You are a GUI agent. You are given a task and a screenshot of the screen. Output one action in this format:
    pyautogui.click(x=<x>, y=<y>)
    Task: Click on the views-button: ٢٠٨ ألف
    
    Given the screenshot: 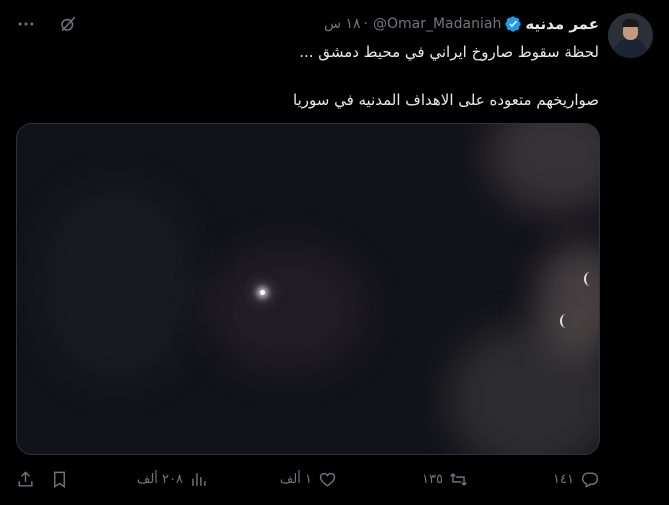 What is the action you would take?
    pyautogui.click(x=172, y=479)
    